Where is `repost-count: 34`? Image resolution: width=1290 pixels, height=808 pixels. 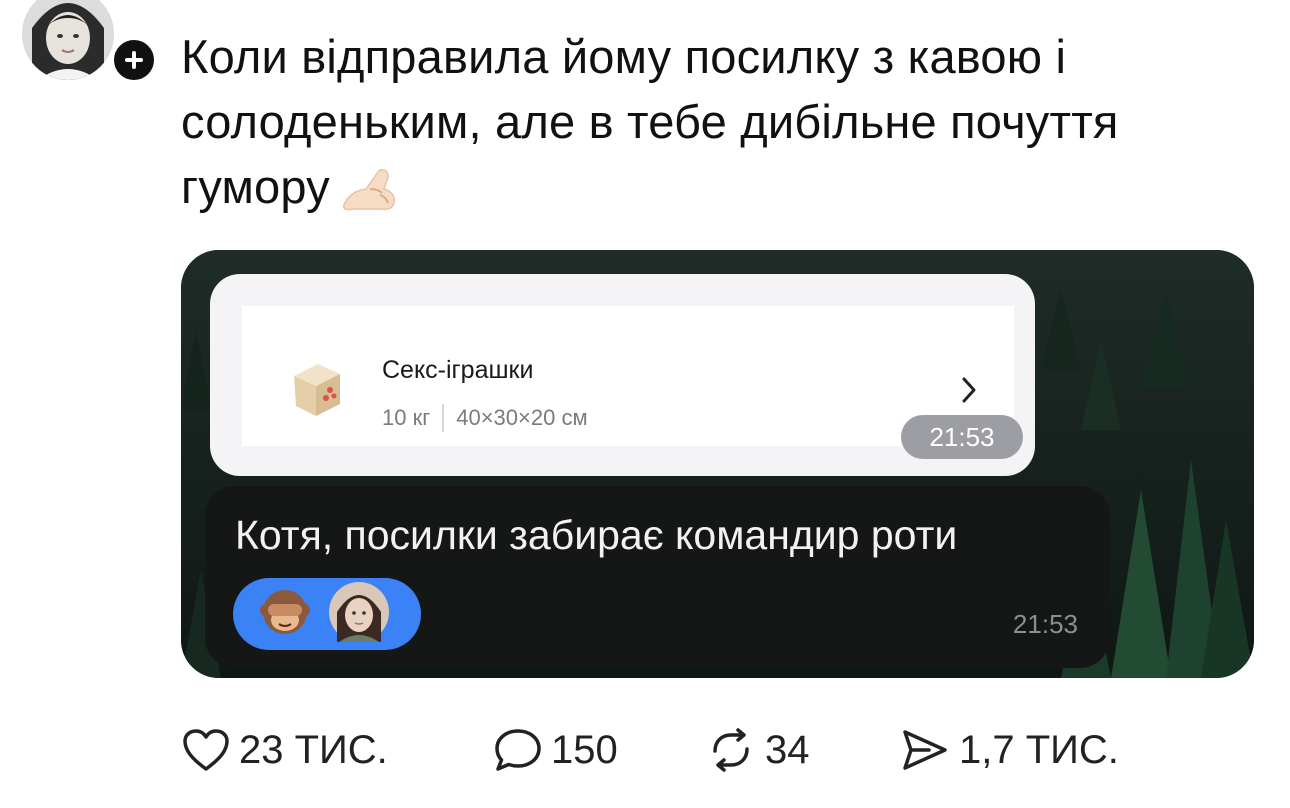 repost-count: 34 is located at coordinates (787, 749).